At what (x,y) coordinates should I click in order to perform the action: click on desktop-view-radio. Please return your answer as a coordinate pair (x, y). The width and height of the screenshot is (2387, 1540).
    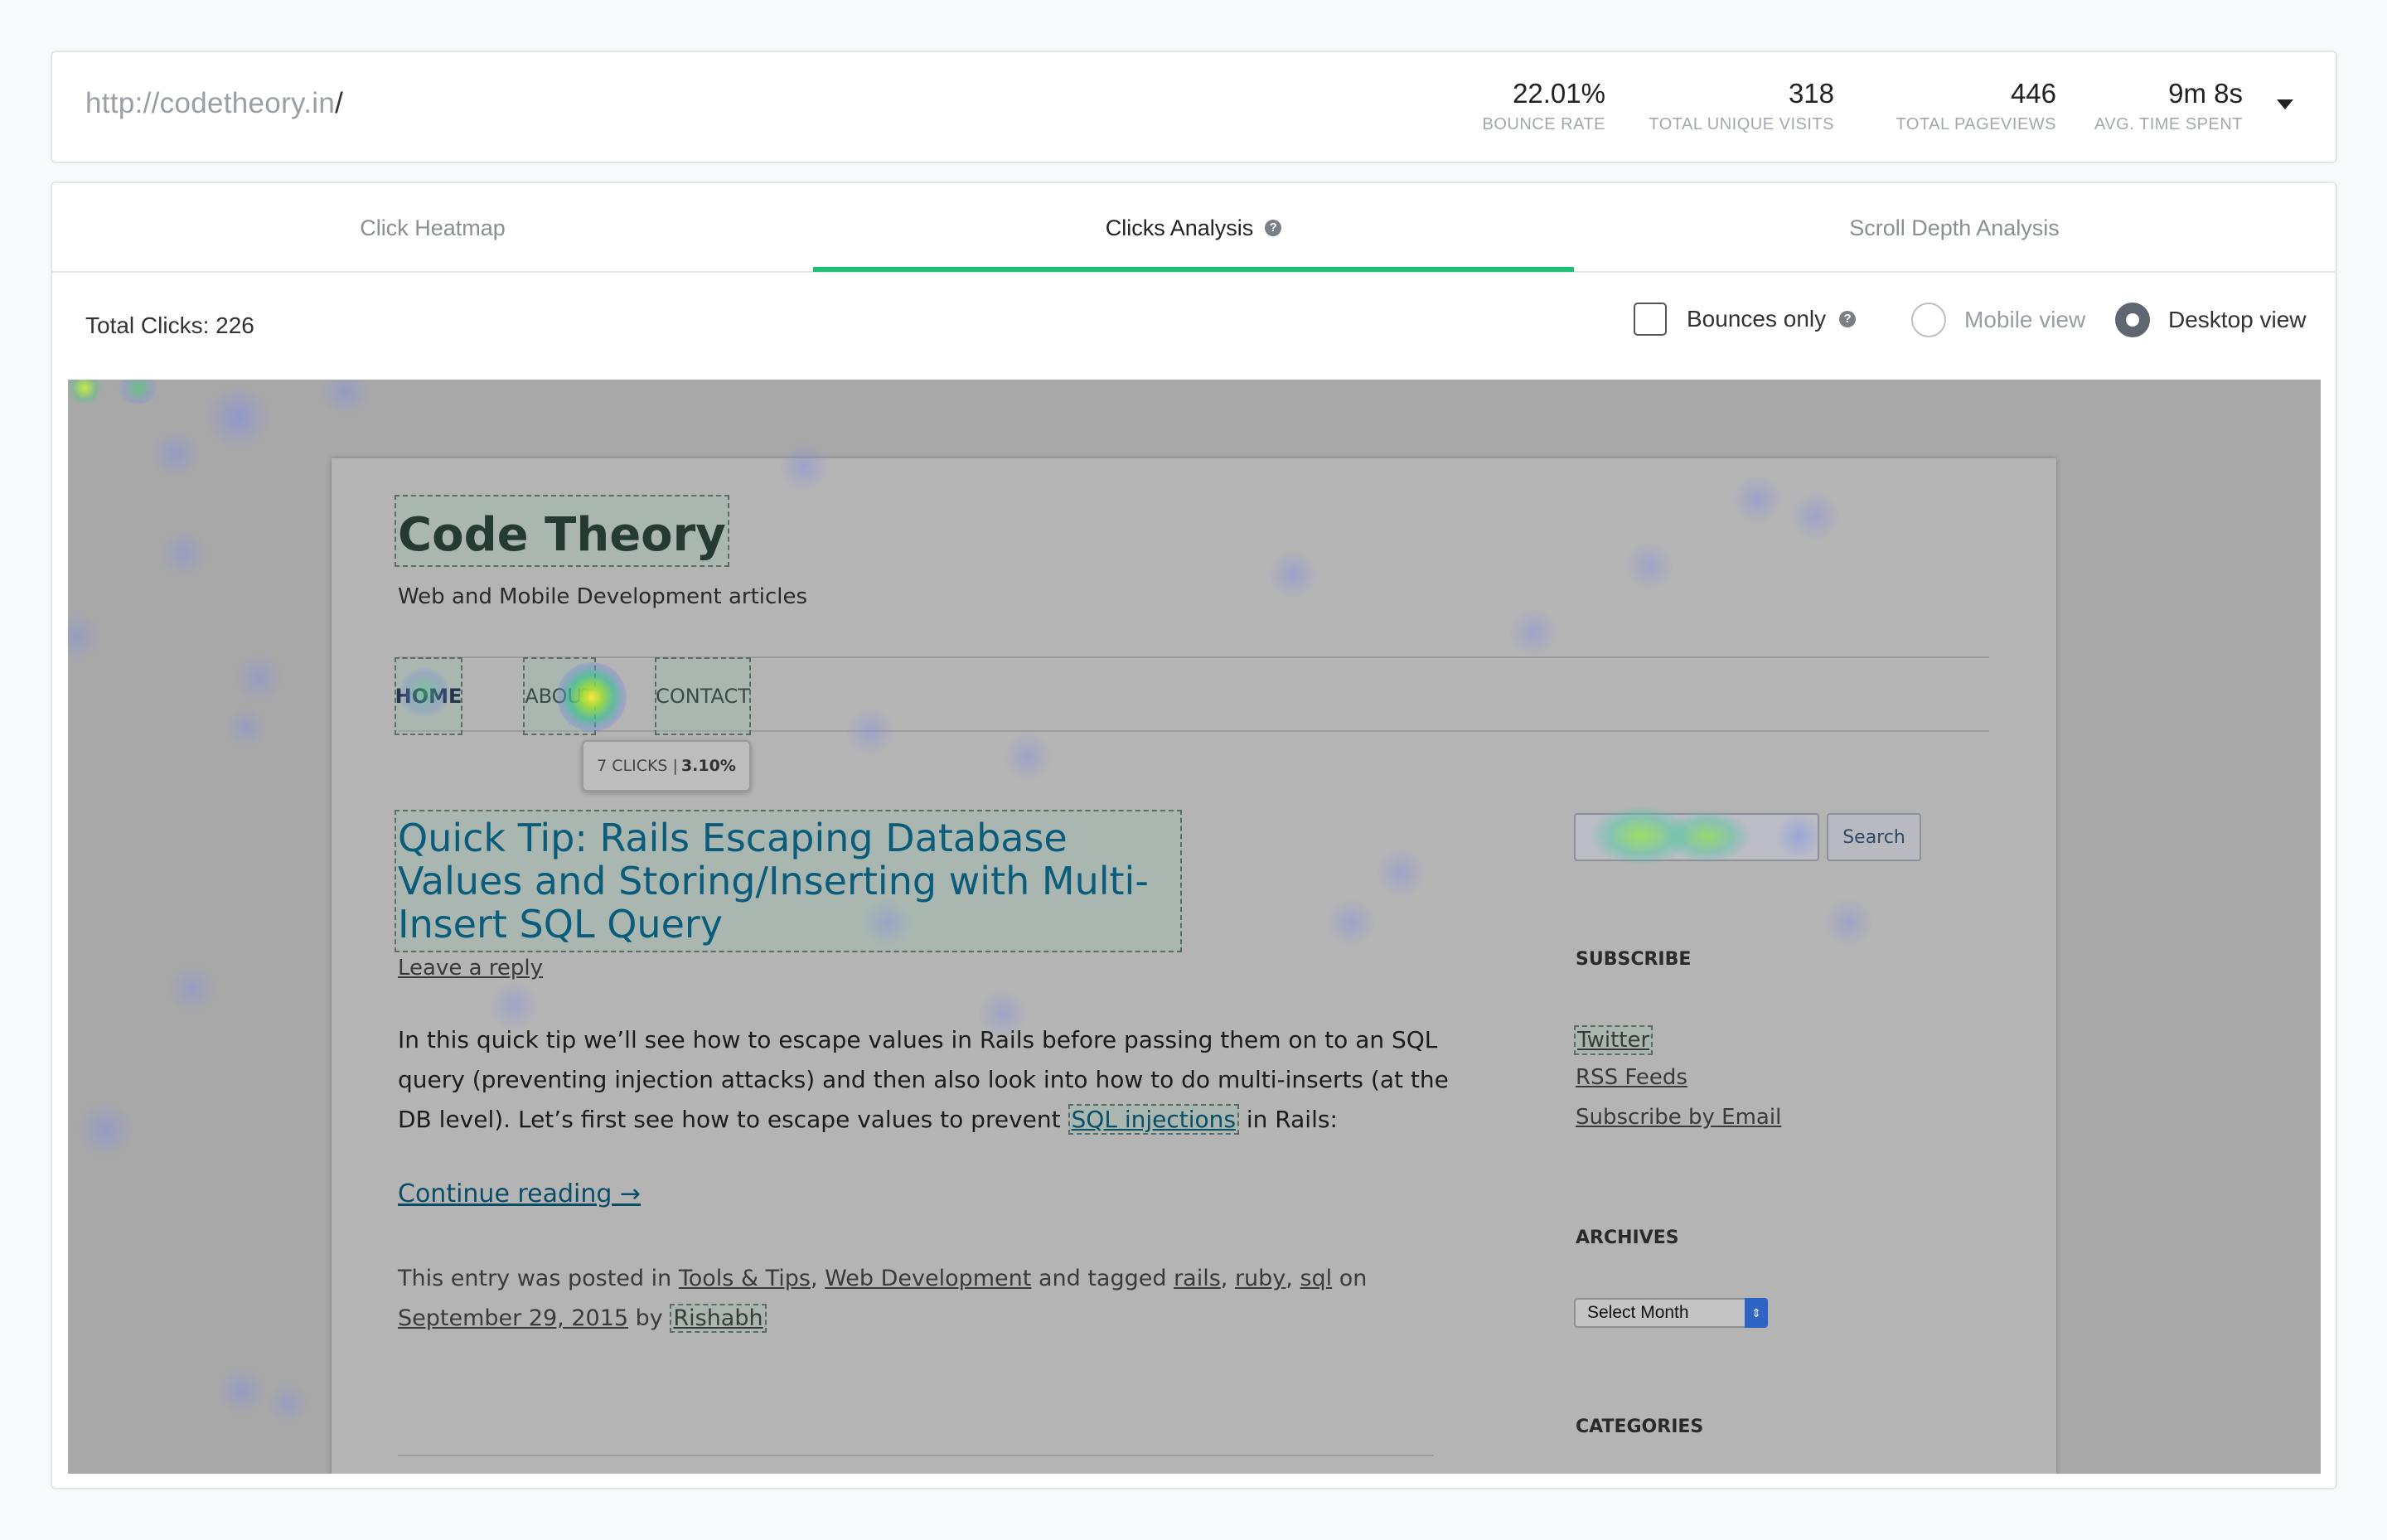
    Looking at the image, I should click on (2132, 320).